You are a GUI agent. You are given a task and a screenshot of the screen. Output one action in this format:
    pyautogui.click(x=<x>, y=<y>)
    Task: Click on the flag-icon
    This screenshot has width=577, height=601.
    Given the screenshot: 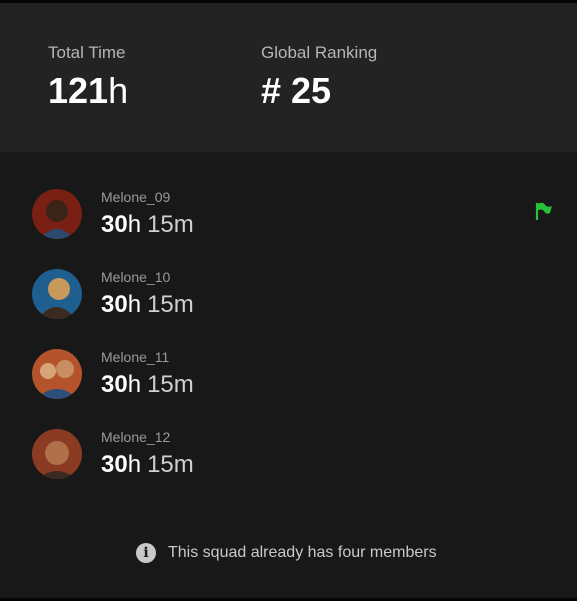 What is the action you would take?
    pyautogui.click(x=543, y=211)
    